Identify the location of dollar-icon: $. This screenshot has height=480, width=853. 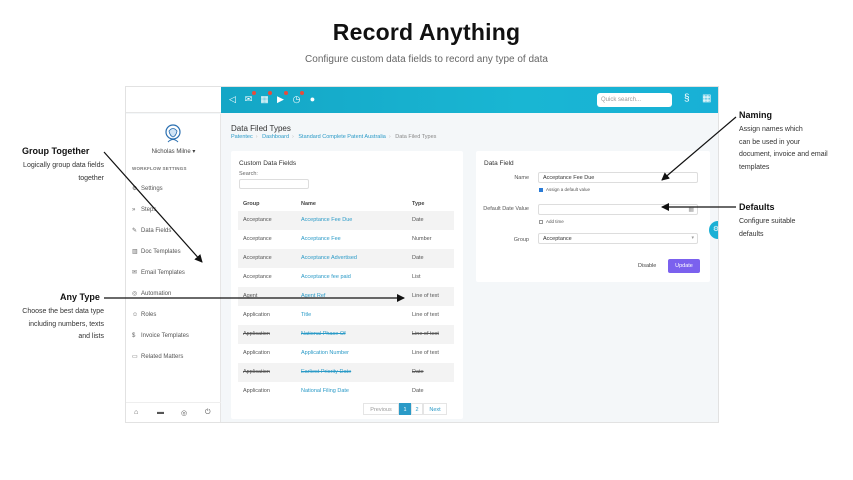
(134, 336).